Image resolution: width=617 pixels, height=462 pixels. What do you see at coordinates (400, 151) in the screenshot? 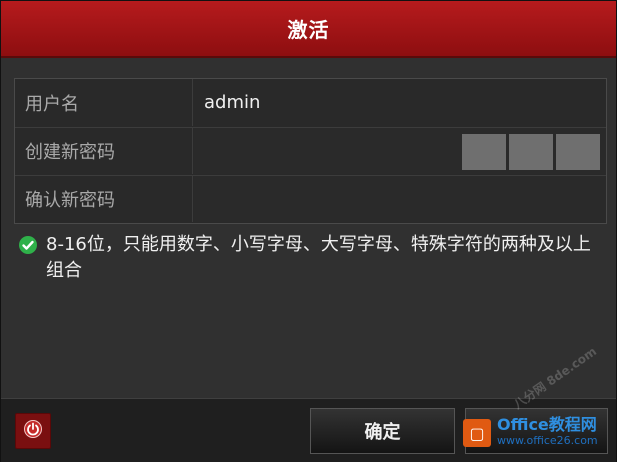
I see `new-password-input` at bounding box center [400, 151].